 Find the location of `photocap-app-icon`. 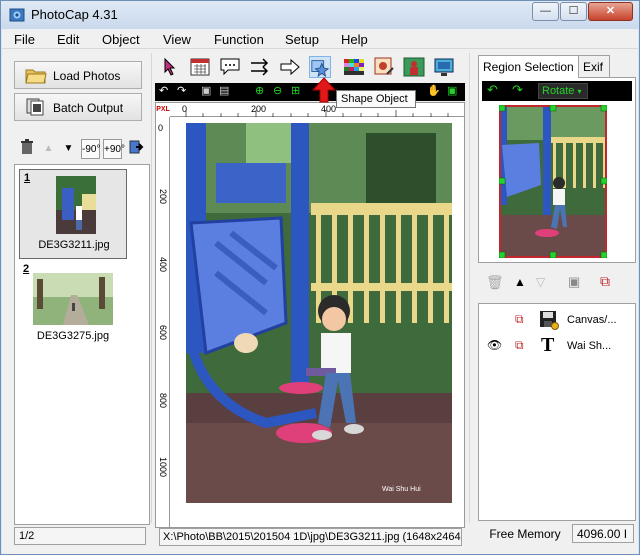

photocap-app-icon is located at coordinates (17, 15).